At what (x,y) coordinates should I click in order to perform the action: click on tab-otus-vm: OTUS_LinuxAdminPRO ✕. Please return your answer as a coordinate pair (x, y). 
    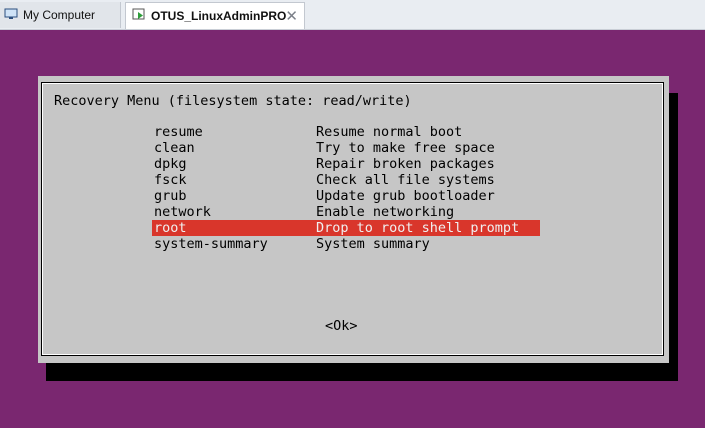
    Looking at the image, I should click on (215, 15).